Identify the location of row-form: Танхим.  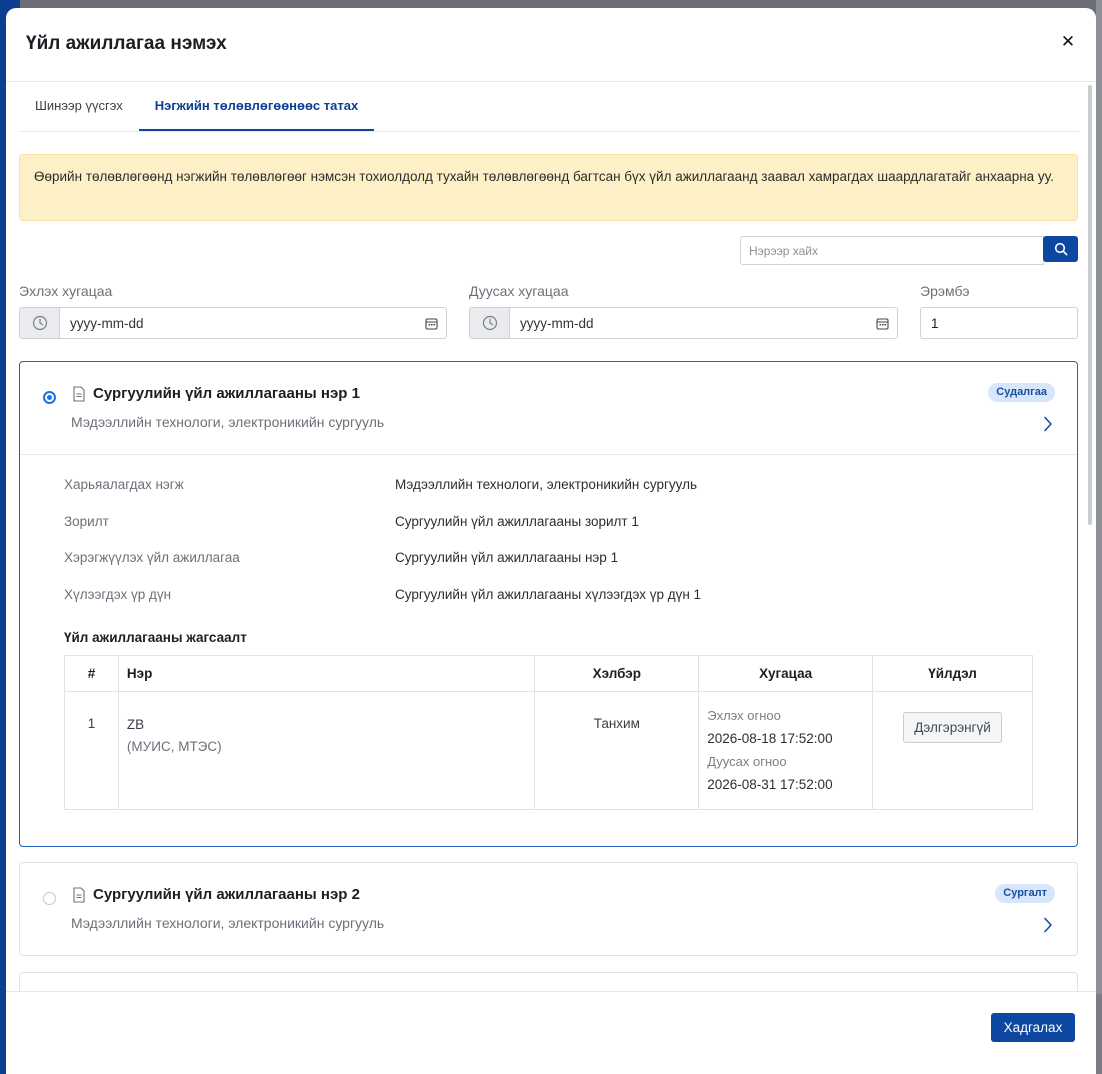
(617, 750).